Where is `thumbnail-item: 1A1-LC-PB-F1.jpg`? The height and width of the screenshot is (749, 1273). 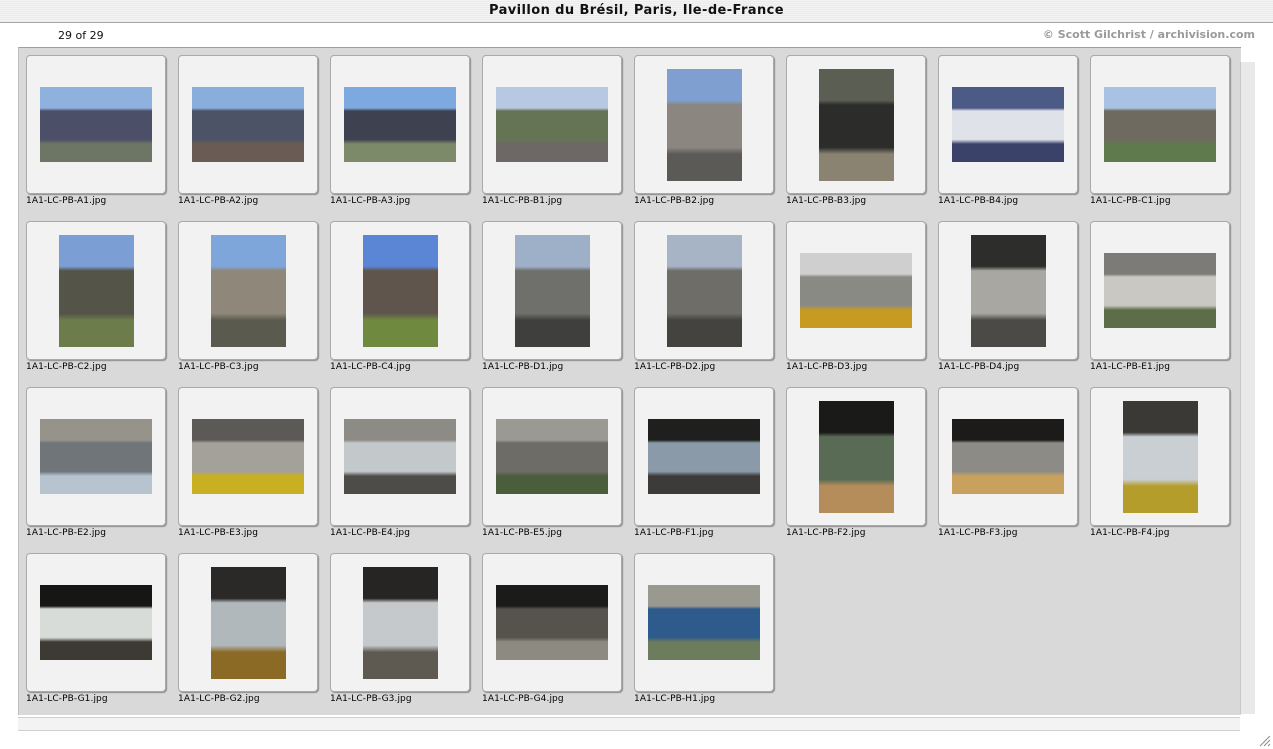 thumbnail-item: 1A1-LC-PB-F1.jpg is located at coordinates (702, 459).